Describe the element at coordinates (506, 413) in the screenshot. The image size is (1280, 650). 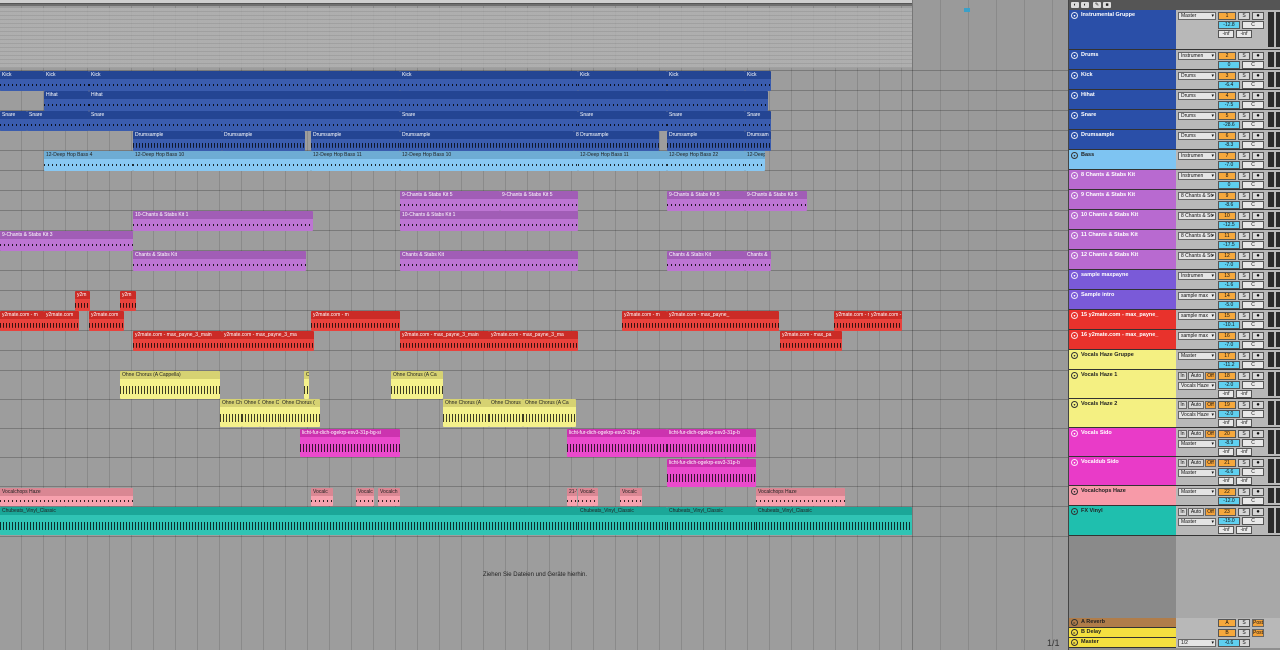
I see `arrangement-clip: Ohne Chorus` at that location.